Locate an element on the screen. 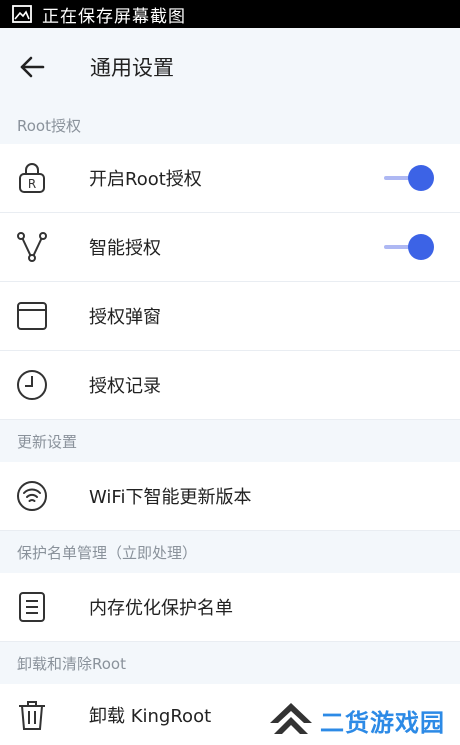  row-label: 智能授权 is located at coordinates (125, 248).